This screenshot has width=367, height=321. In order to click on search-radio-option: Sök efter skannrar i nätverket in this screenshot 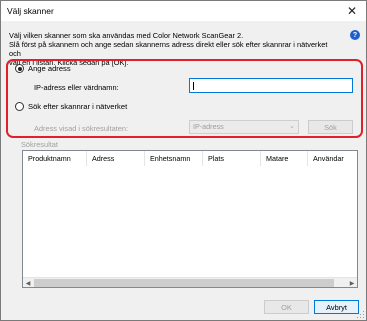, I will do `click(71, 106)`.